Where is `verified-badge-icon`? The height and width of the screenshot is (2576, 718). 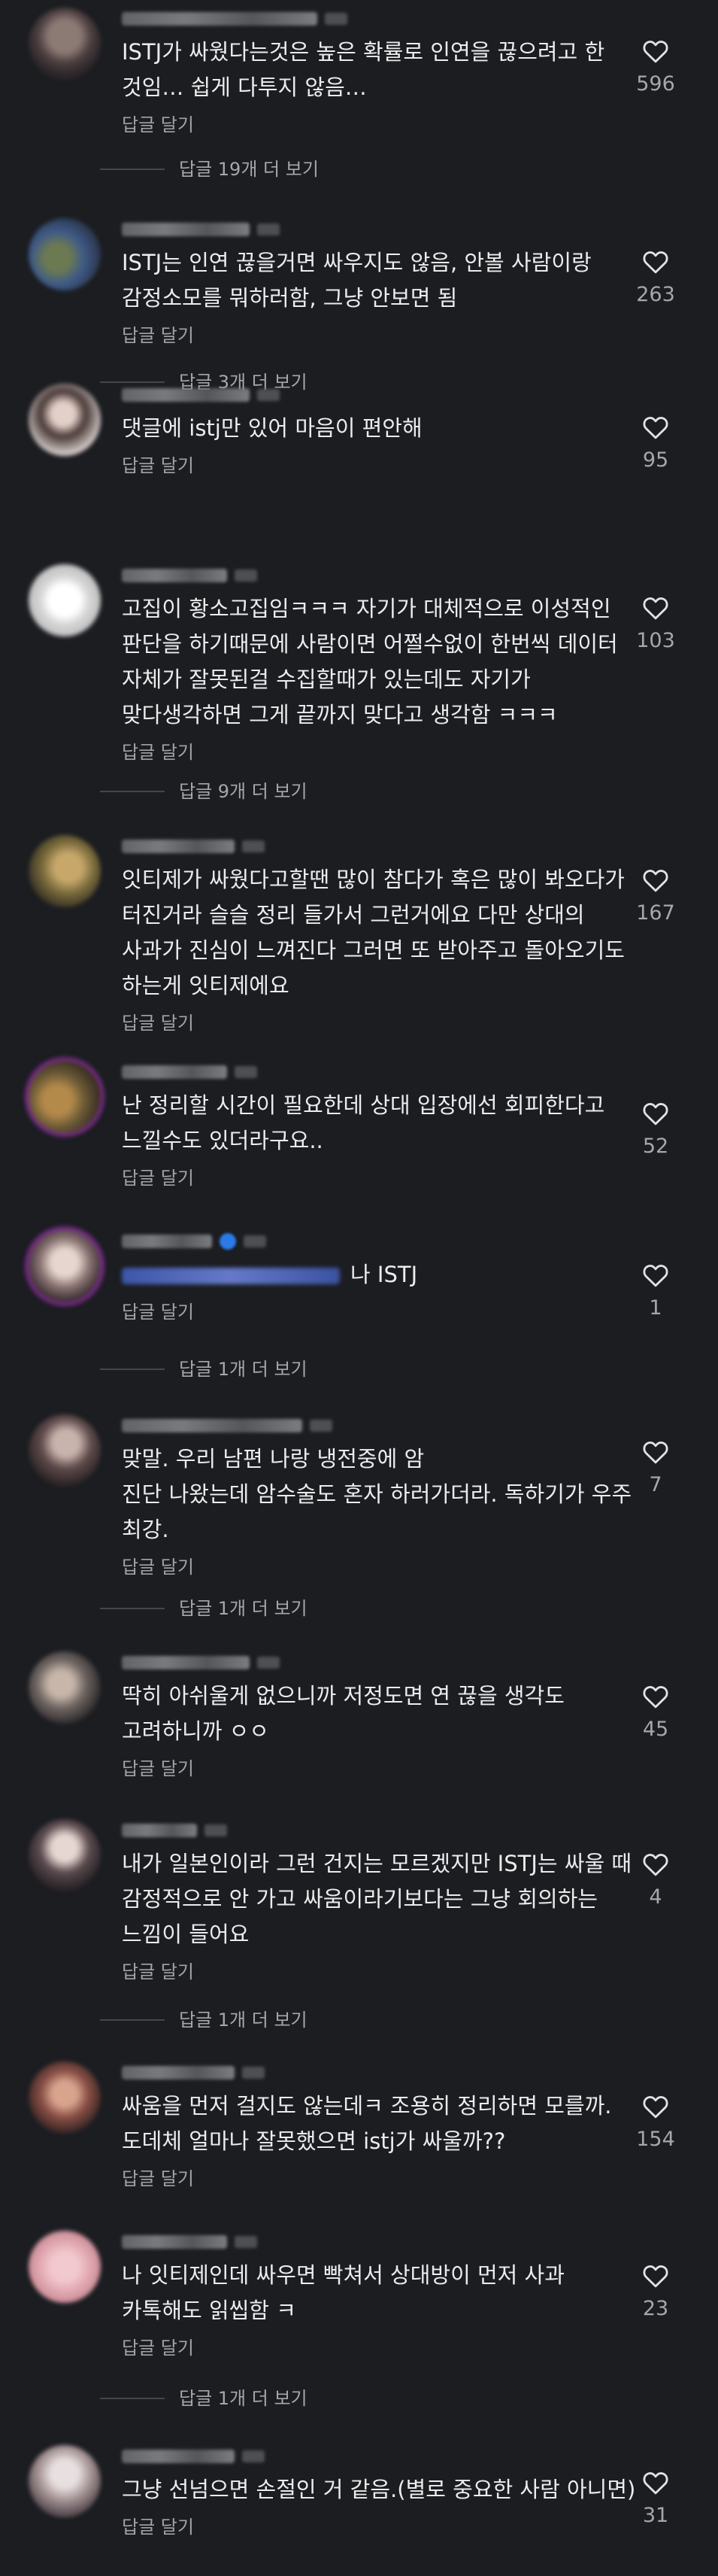 verified-badge-icon is located at coordinates (228, 1242).